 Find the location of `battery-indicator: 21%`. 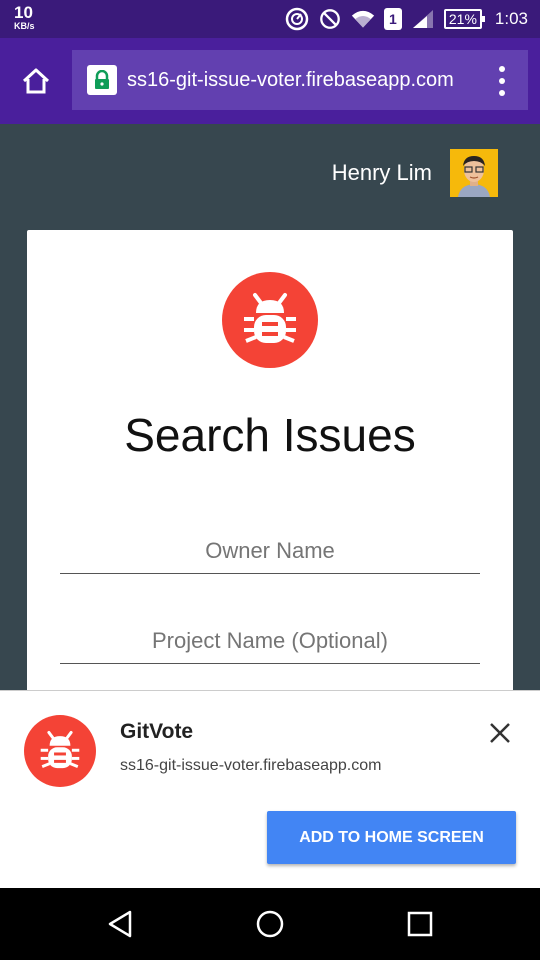

battery-indicator: 21% is located at coordinates (464, 19).